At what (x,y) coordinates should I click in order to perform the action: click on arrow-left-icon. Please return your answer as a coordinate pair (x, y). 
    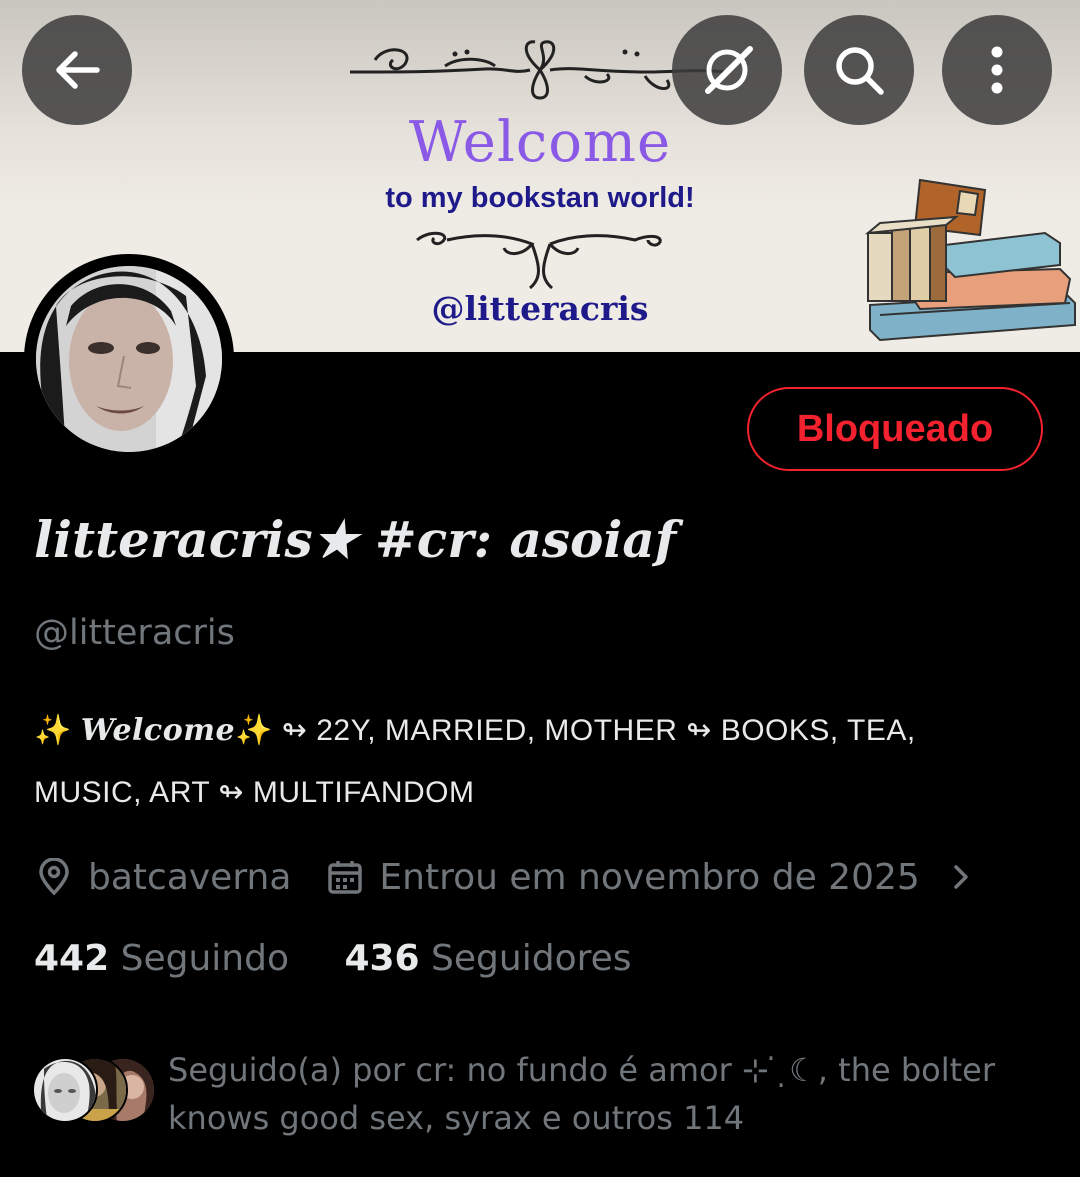
    Looking at the image, I should click on (78, 70).